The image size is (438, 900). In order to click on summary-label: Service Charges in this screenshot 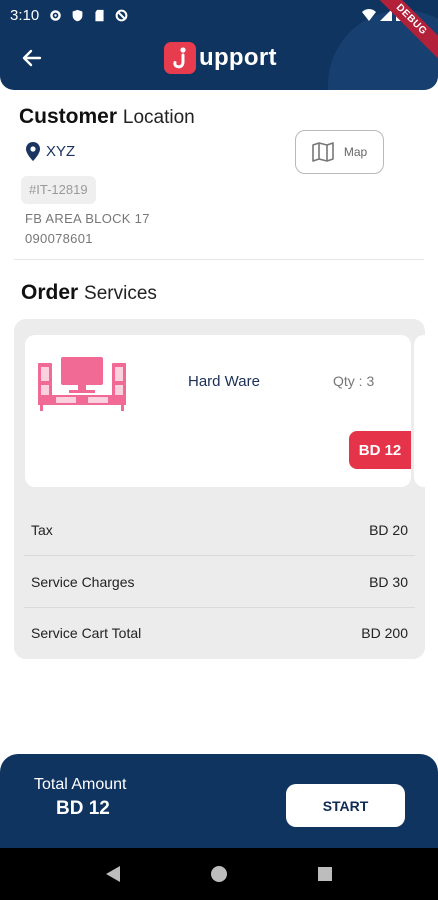, I will do `click(83, 581)`.